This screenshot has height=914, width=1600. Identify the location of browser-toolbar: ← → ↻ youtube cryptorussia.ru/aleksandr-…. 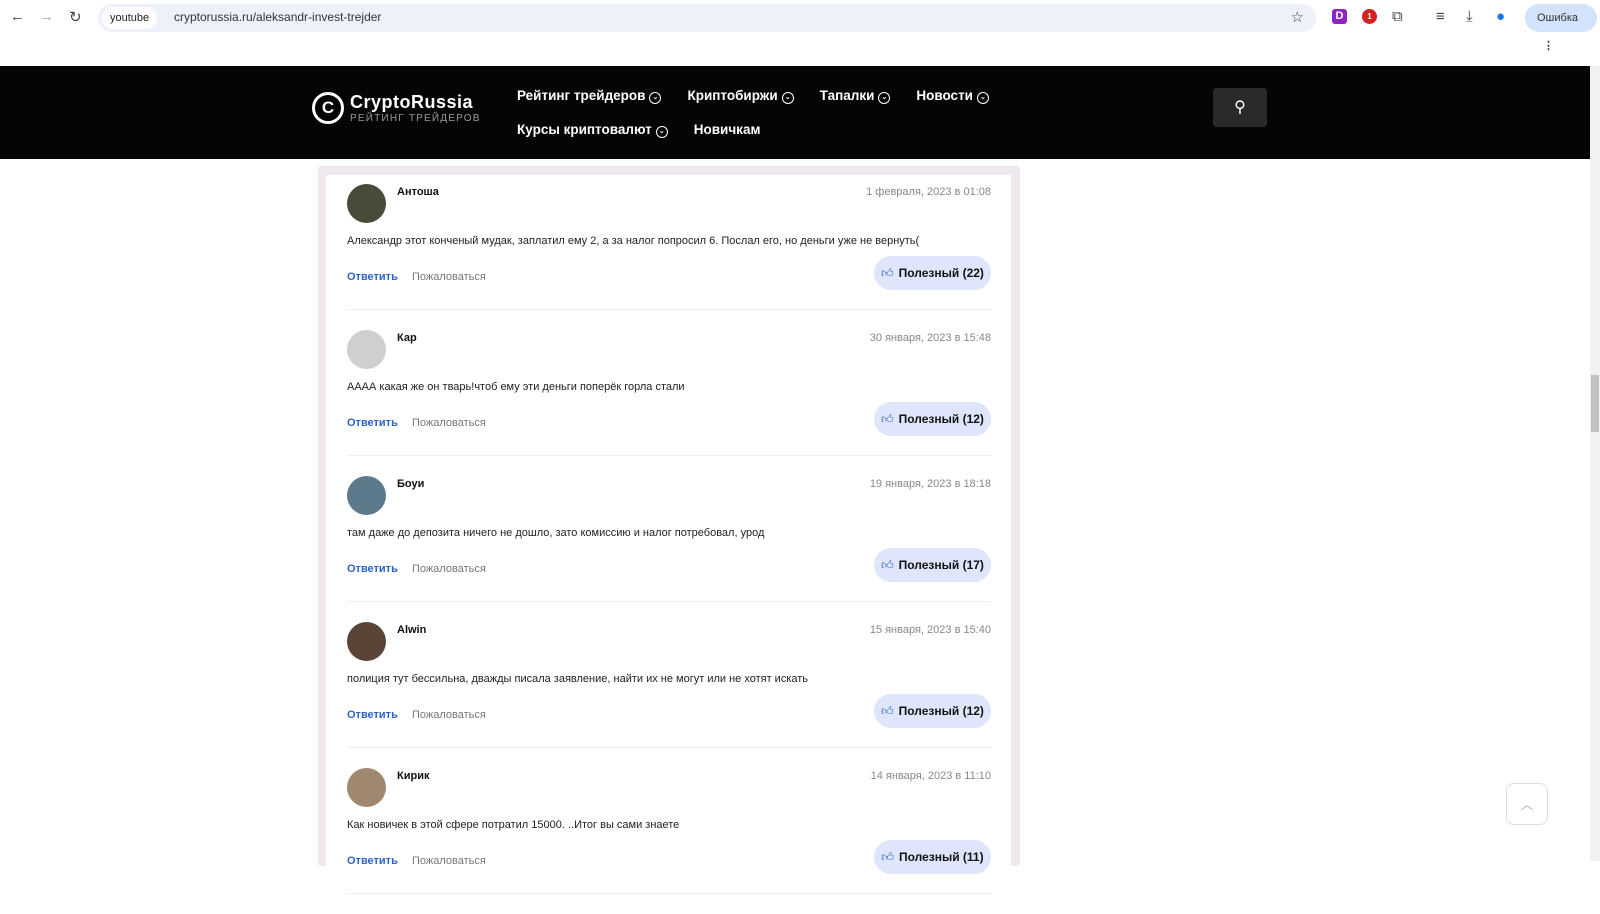
(800, 26).